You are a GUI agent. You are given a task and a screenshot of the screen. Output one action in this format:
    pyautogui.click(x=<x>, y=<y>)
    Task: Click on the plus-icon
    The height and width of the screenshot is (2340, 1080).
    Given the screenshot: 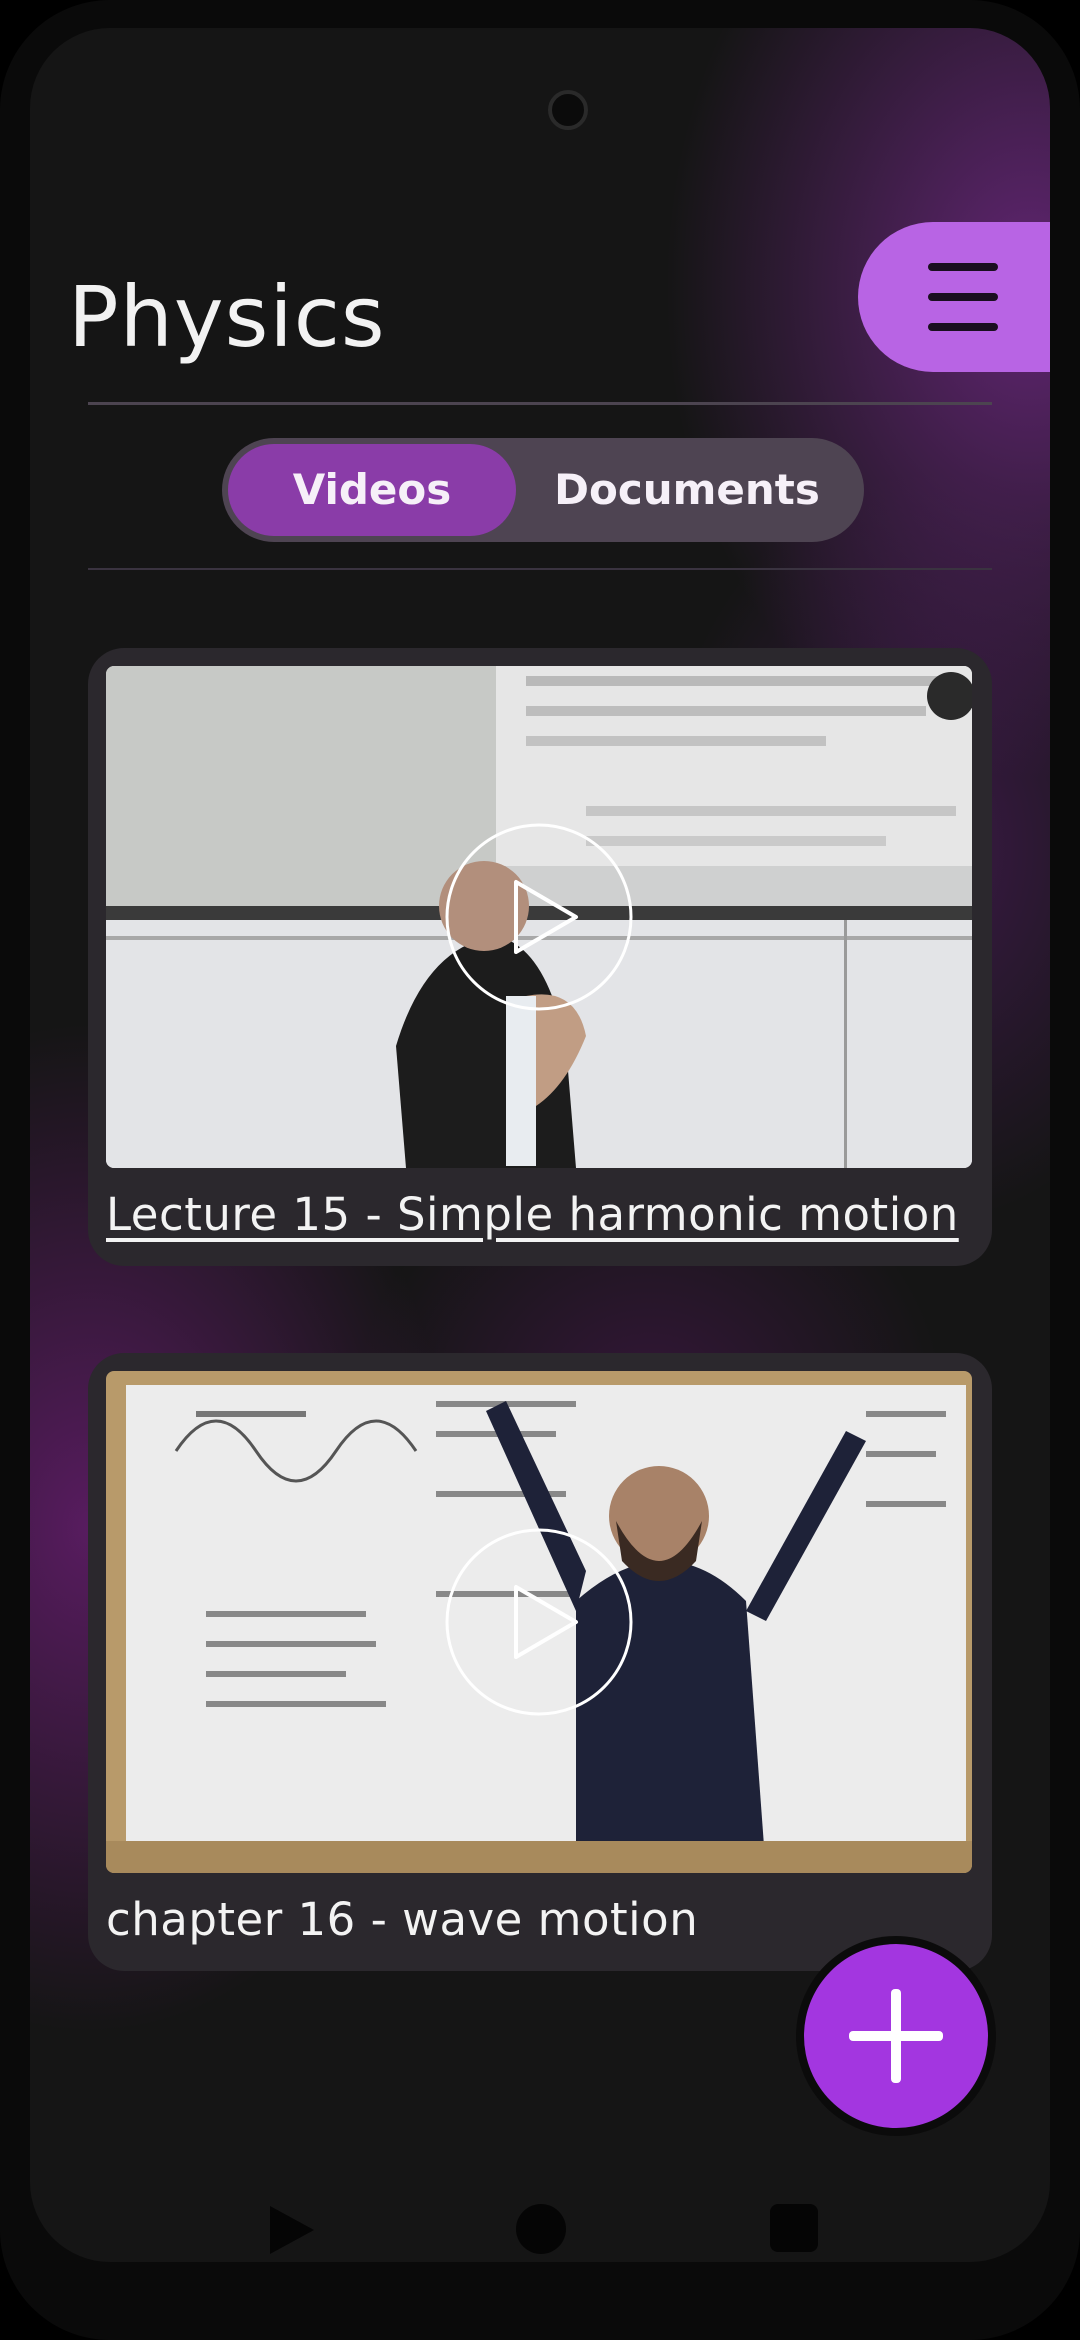 What is the action you would take?
    pyautogui.click(x=896, y=2036)
    